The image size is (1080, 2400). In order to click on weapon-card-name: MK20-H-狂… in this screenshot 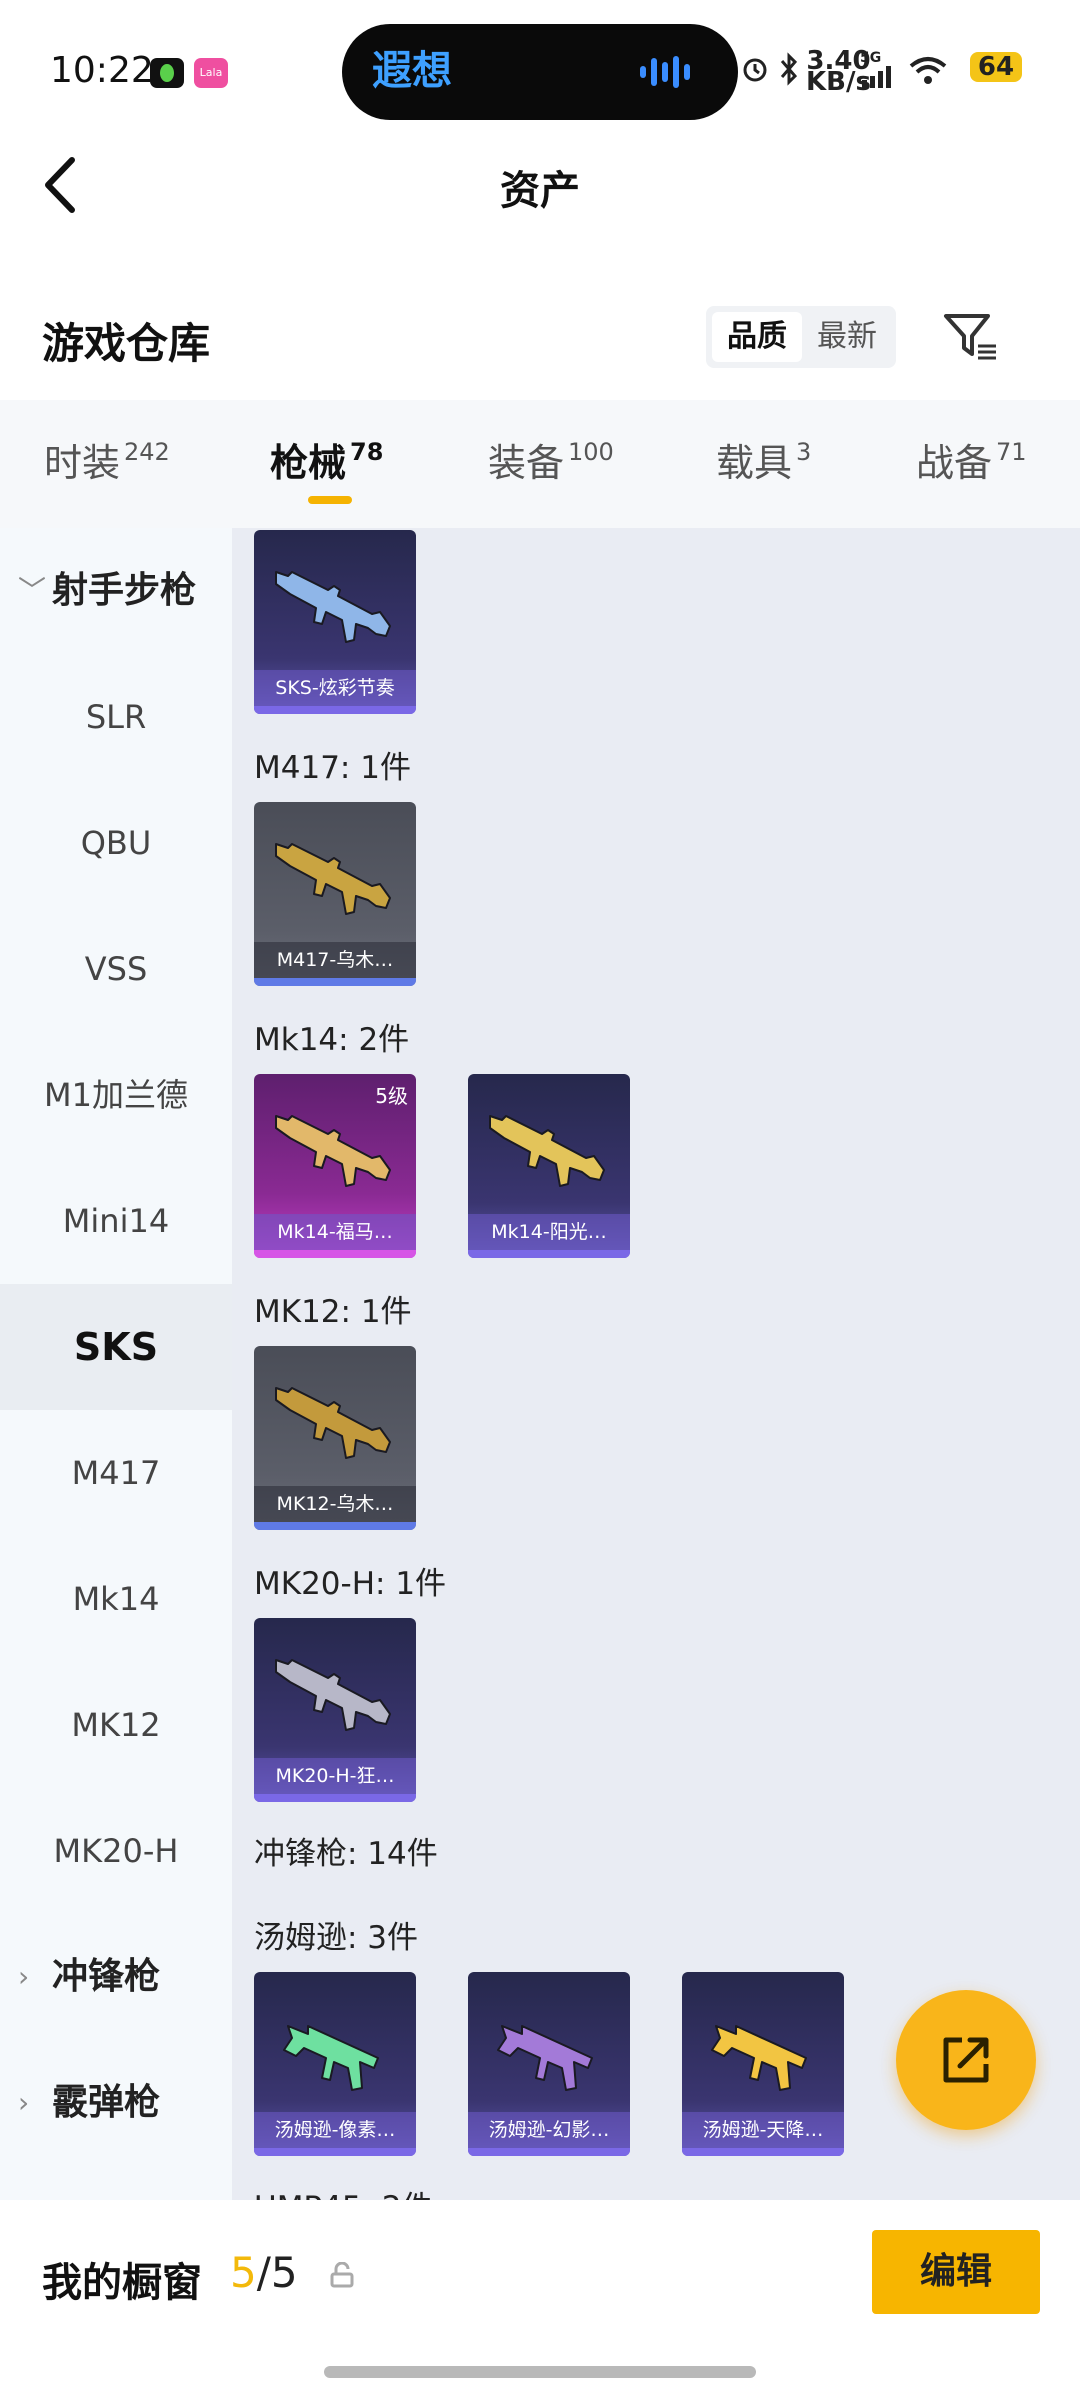, I will do `click(335, 1776)`.